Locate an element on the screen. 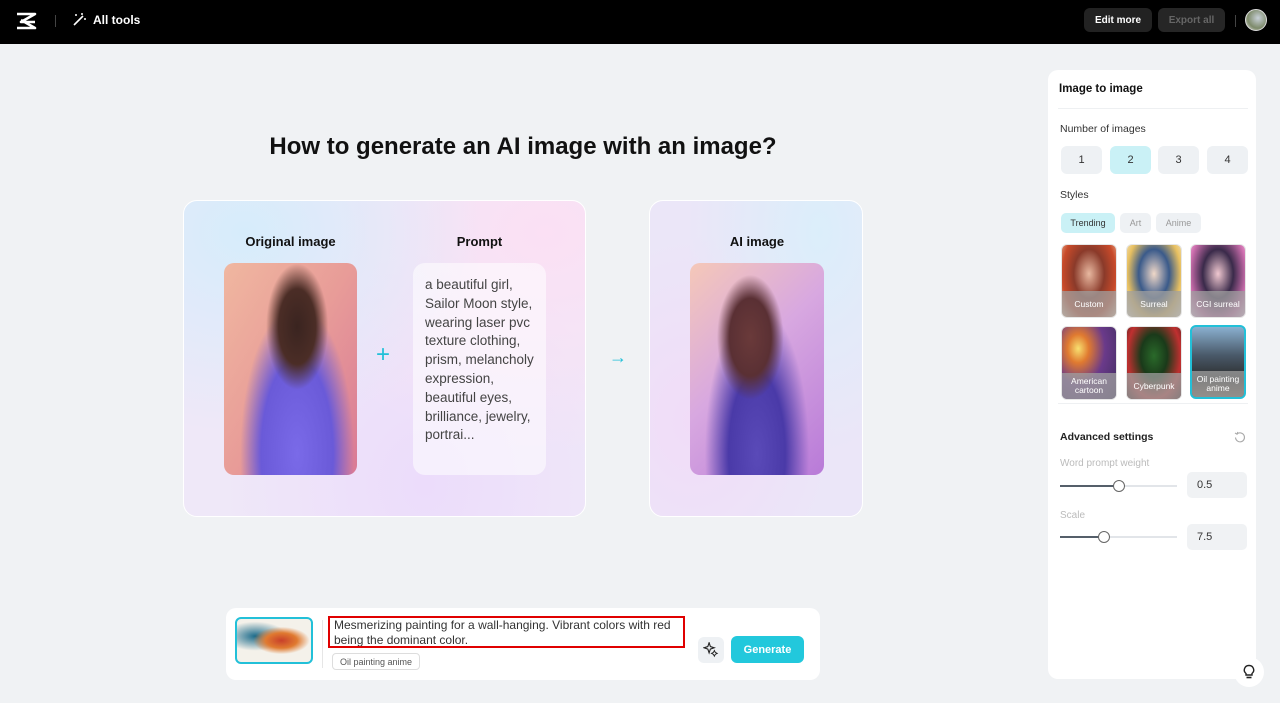 The height and width of the screenshot is (703, 1280). advanced-settings-label: Advanced settings is located at coordinates (1107, 437).